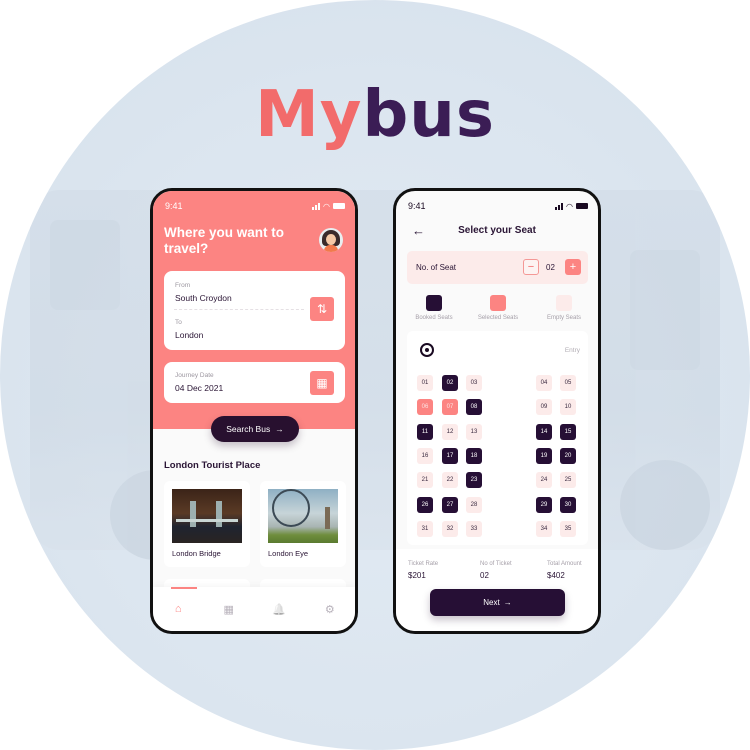  I want to click on seat-20: 20, so click(568, 455).